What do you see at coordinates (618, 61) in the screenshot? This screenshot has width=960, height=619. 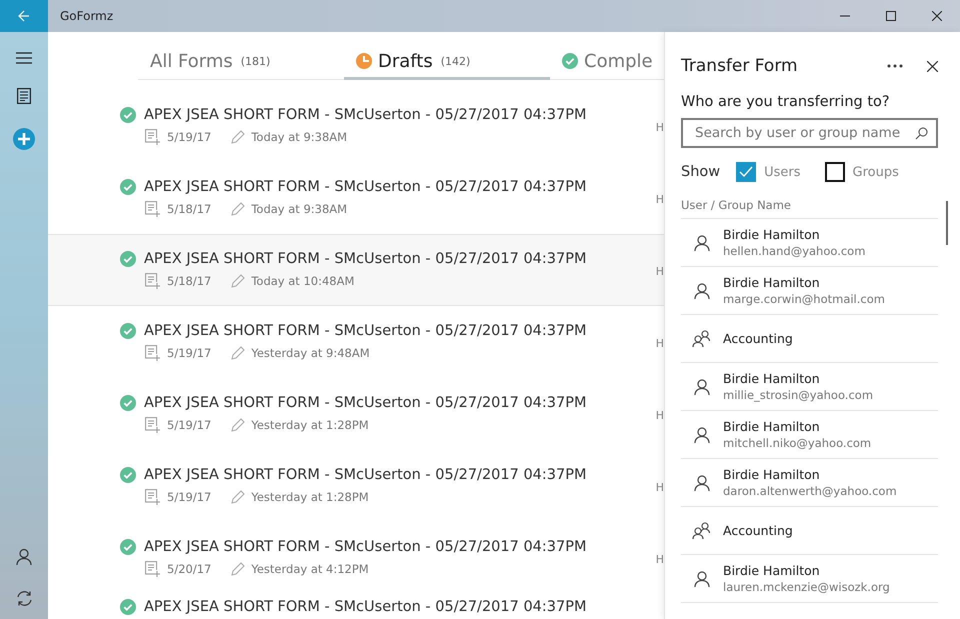 I see `tab-label: Comple` at bounding box center [618, 61].